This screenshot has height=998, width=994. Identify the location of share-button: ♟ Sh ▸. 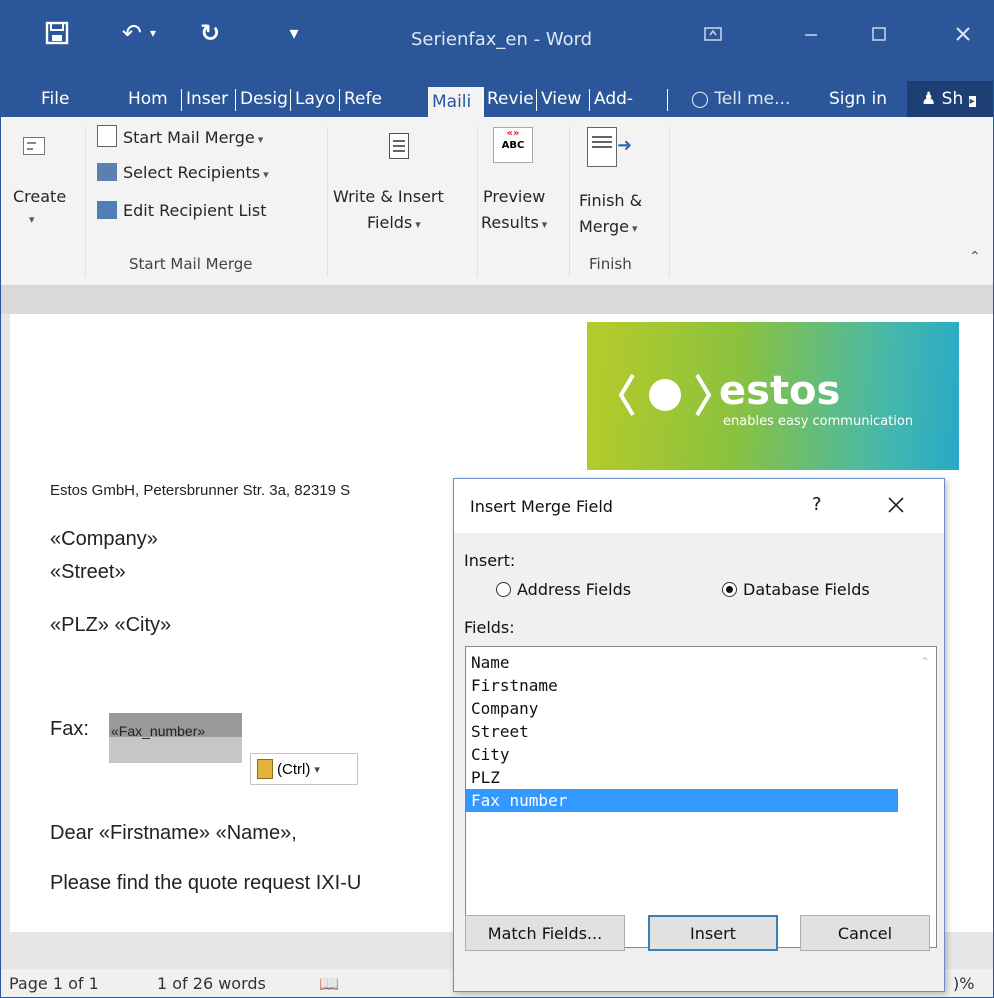
(950, 99).